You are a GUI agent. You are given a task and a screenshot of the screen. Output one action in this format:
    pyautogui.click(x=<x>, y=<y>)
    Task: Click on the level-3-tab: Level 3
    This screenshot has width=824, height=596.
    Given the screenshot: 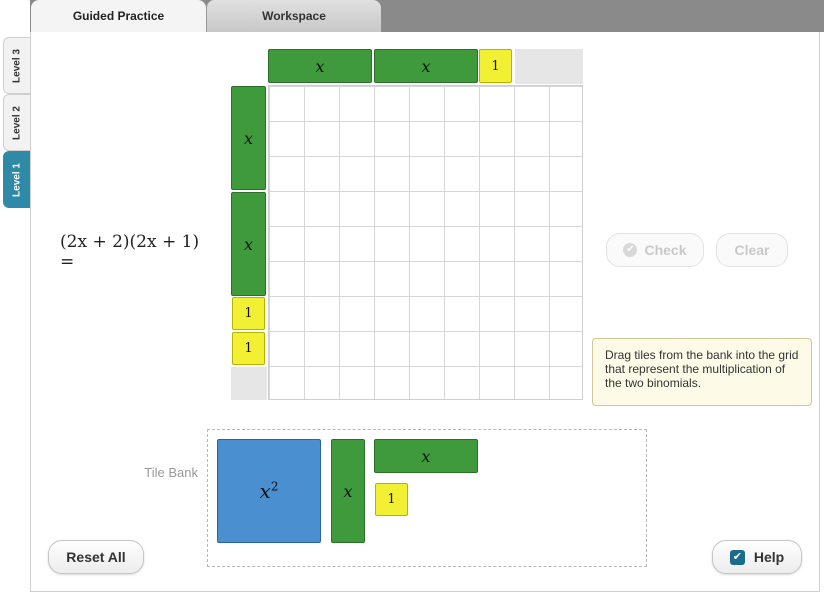 What is the action you would take?
    pyautogui.click(x=16, y=65)
    